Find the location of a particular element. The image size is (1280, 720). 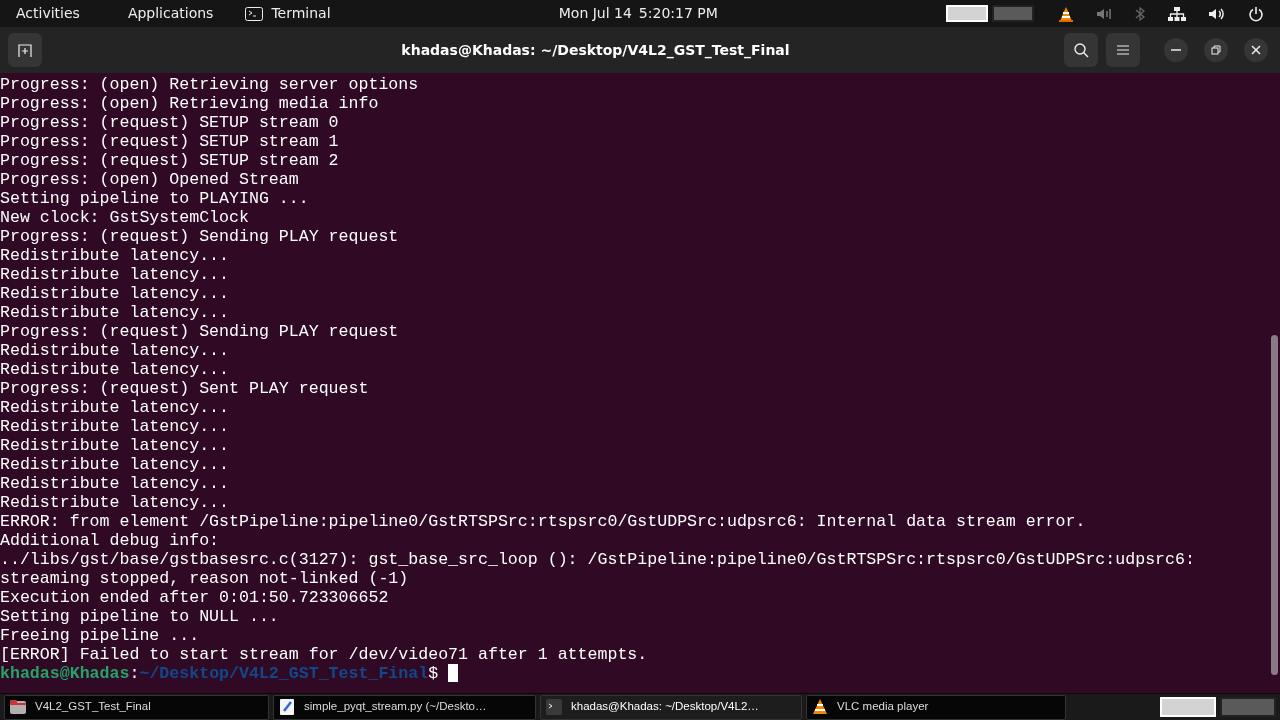

minimize-icon is located at coordinates (1176, 50).